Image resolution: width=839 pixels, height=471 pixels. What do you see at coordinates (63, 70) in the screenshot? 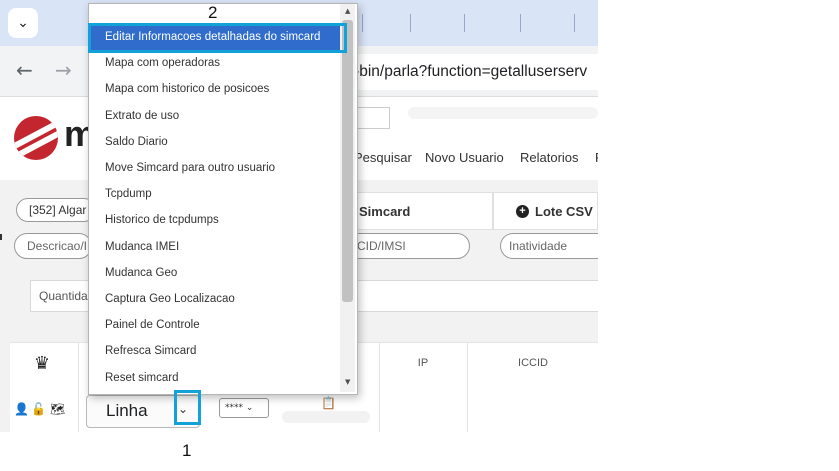
I see `forward-arrow-icon: →` at bounding box center [63, 70].